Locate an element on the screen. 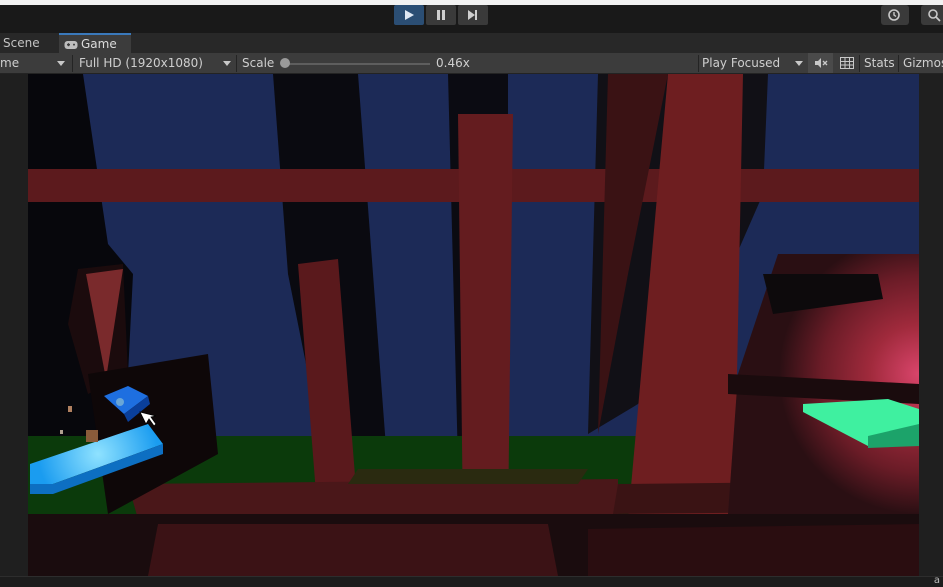 The width and height of the screenshot is (943, 587). scale-slider-handle is located at coordinates (285, 63).